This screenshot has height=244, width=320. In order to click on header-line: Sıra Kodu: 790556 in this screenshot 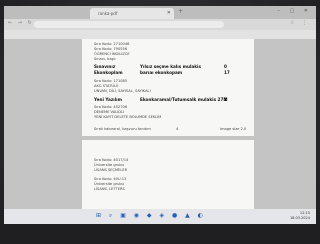, I will do `click(111, 49)`.